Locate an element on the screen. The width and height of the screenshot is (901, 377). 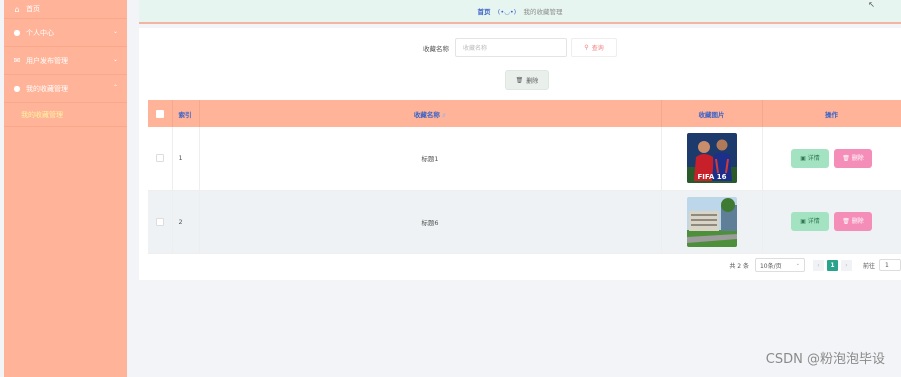
row-image-cell is located at coordinates (712, 222).